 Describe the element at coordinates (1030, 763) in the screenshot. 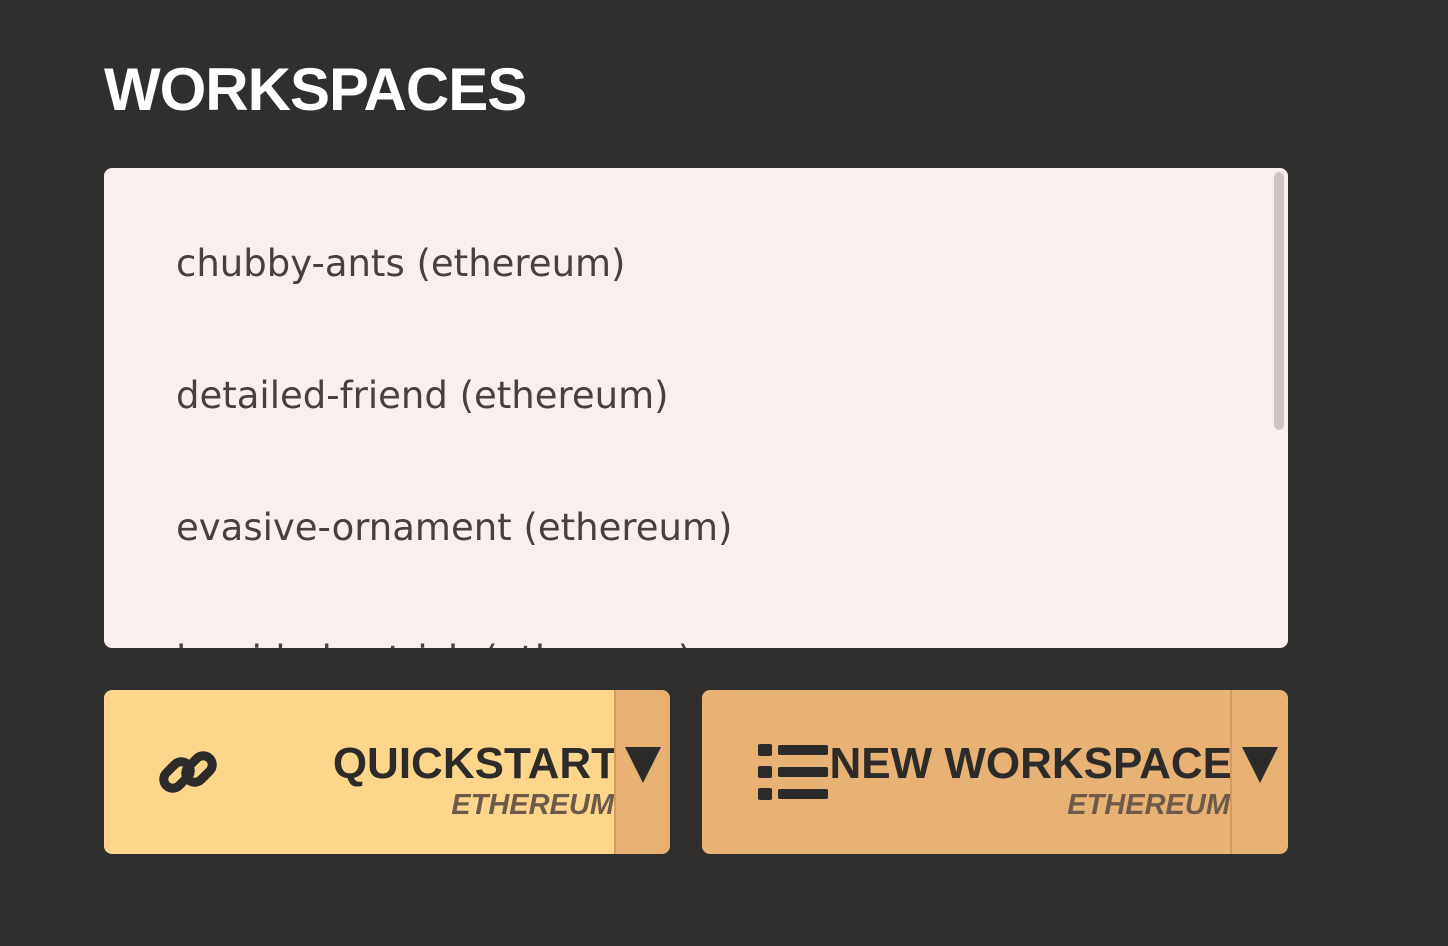

I see `new-workspace-label: NEW WORKSPACE` at that location.